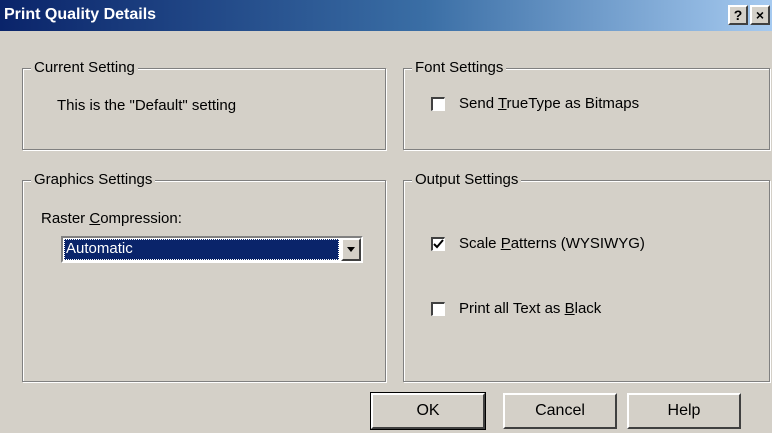 This screenshot has width=772, height=433. I want to click on help-dialog-button: Help, so click(684, 411).